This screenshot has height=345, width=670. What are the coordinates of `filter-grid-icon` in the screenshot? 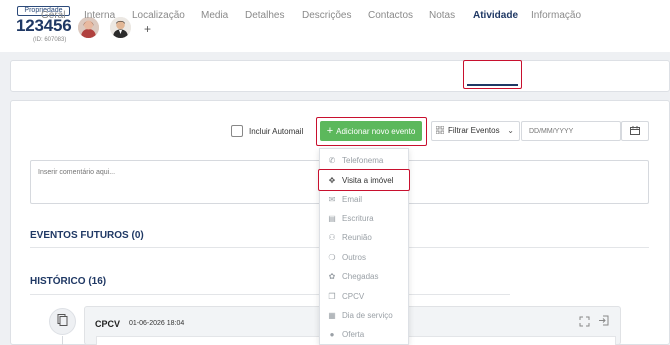 It's located at (440, 131).